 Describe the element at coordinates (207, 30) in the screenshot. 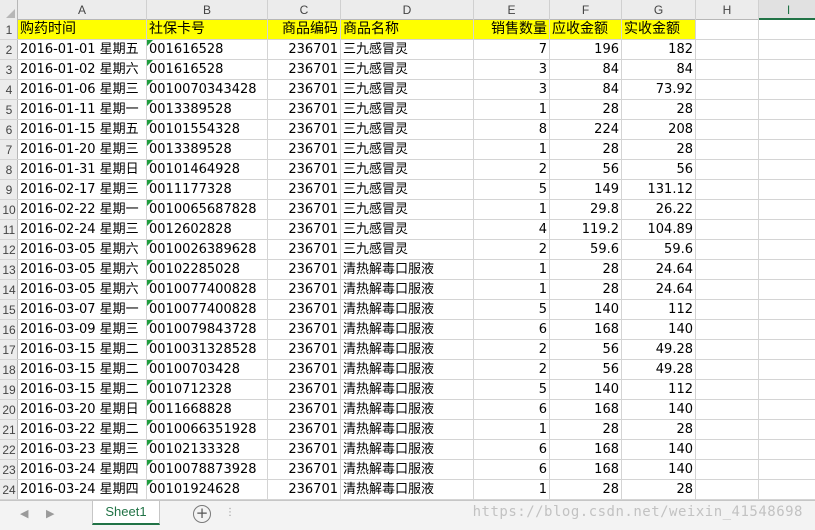

I see `header-cell: 社保卡号` at that location.